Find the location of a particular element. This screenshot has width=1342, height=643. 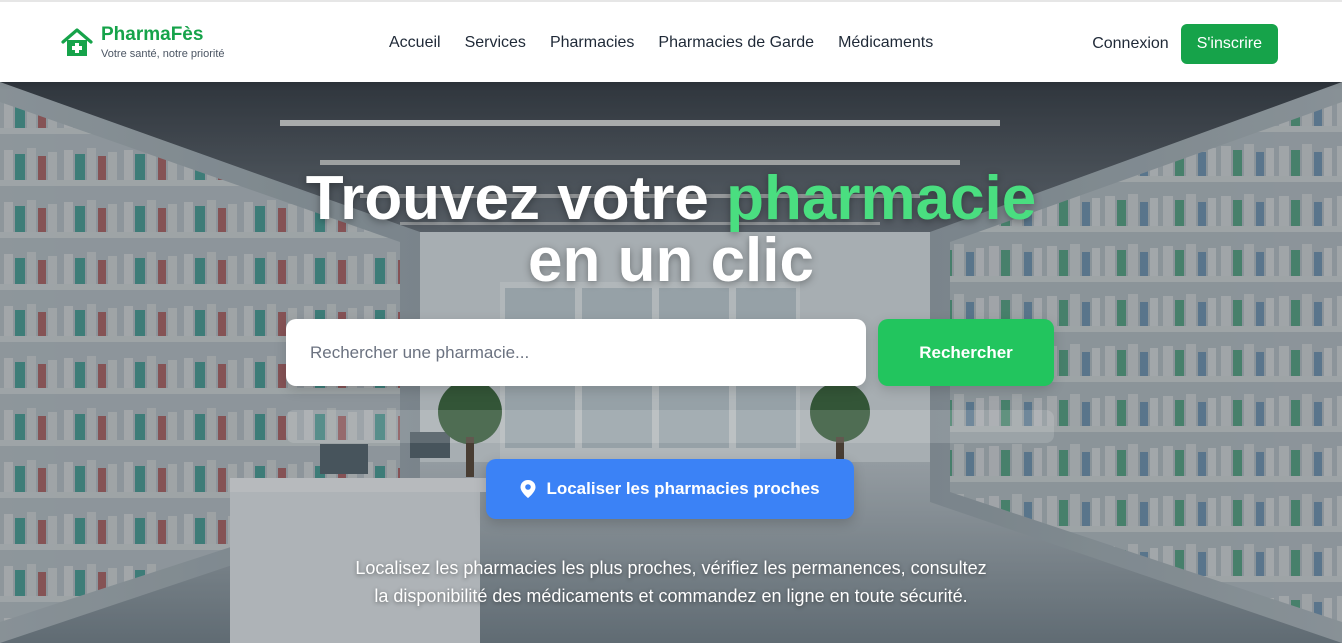

hero-title-accent: pharmacie is located at coordinates (881, 198).